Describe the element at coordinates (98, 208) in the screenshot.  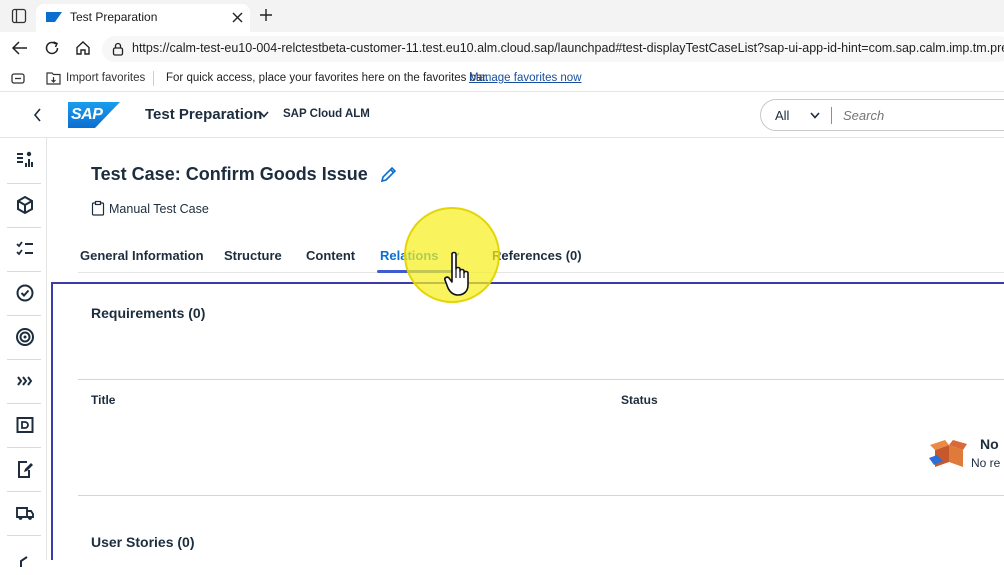
I see `clipboard-icon` at that location.